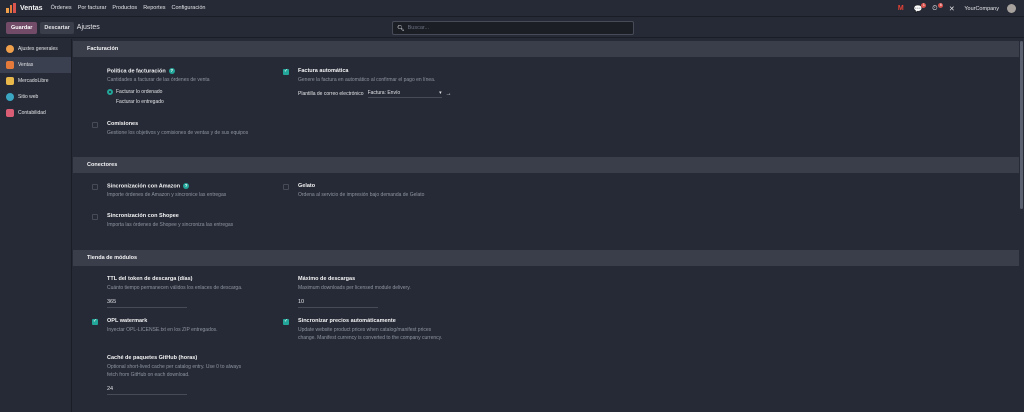 This screenshot has height=412, width=1024. I want to click on radio-facturar-ordenado: Facturar lo ordenado, so click(192, 91).